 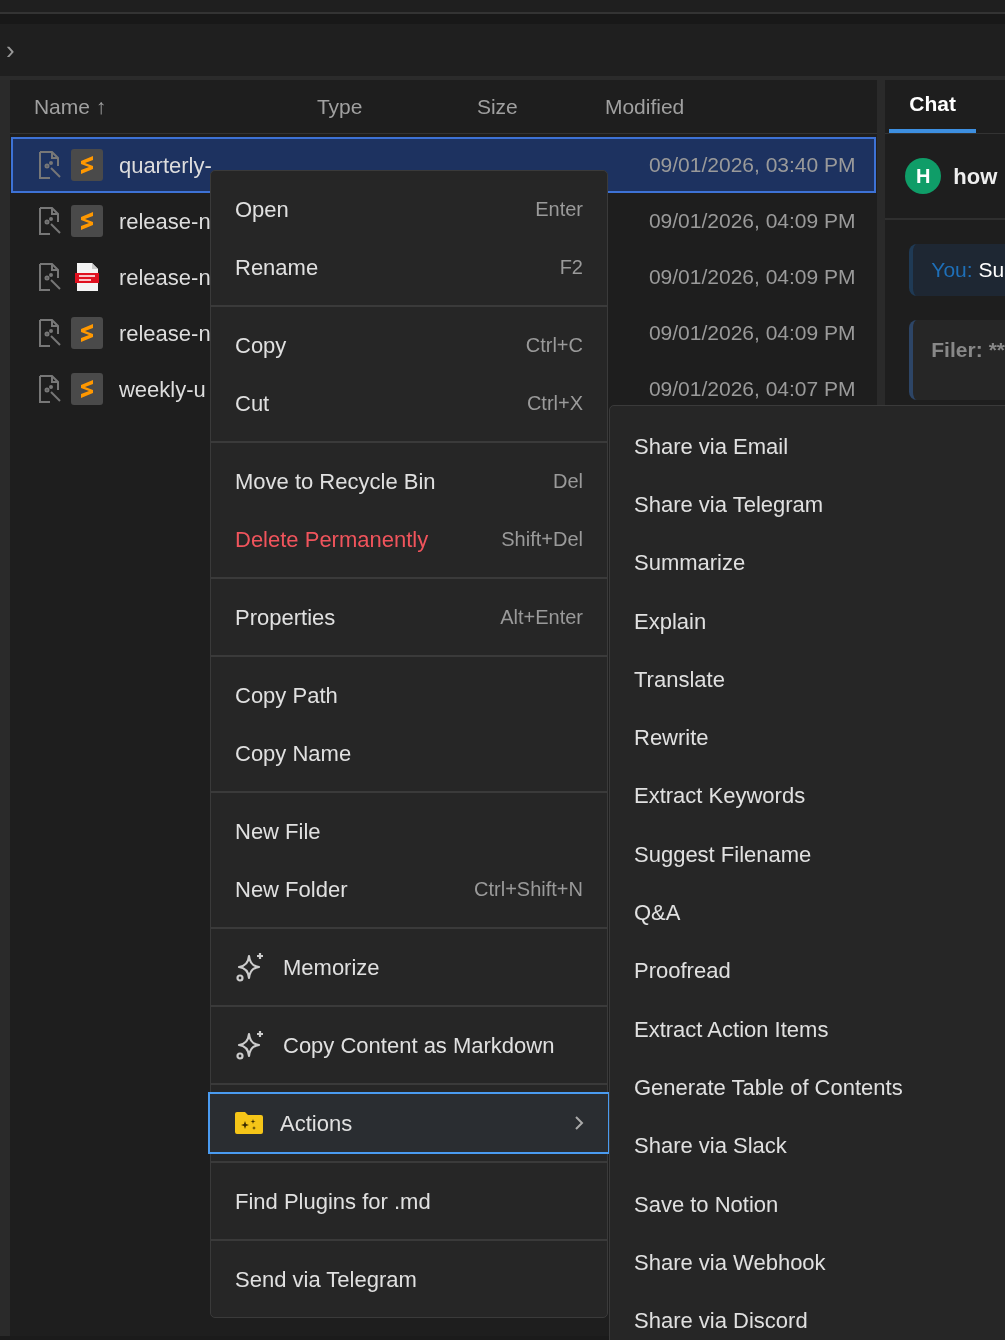 What do you see at coordinates (162, 389) in the screenshot?
I see `file-name: weekly-u` at bounding box center [162, 389].